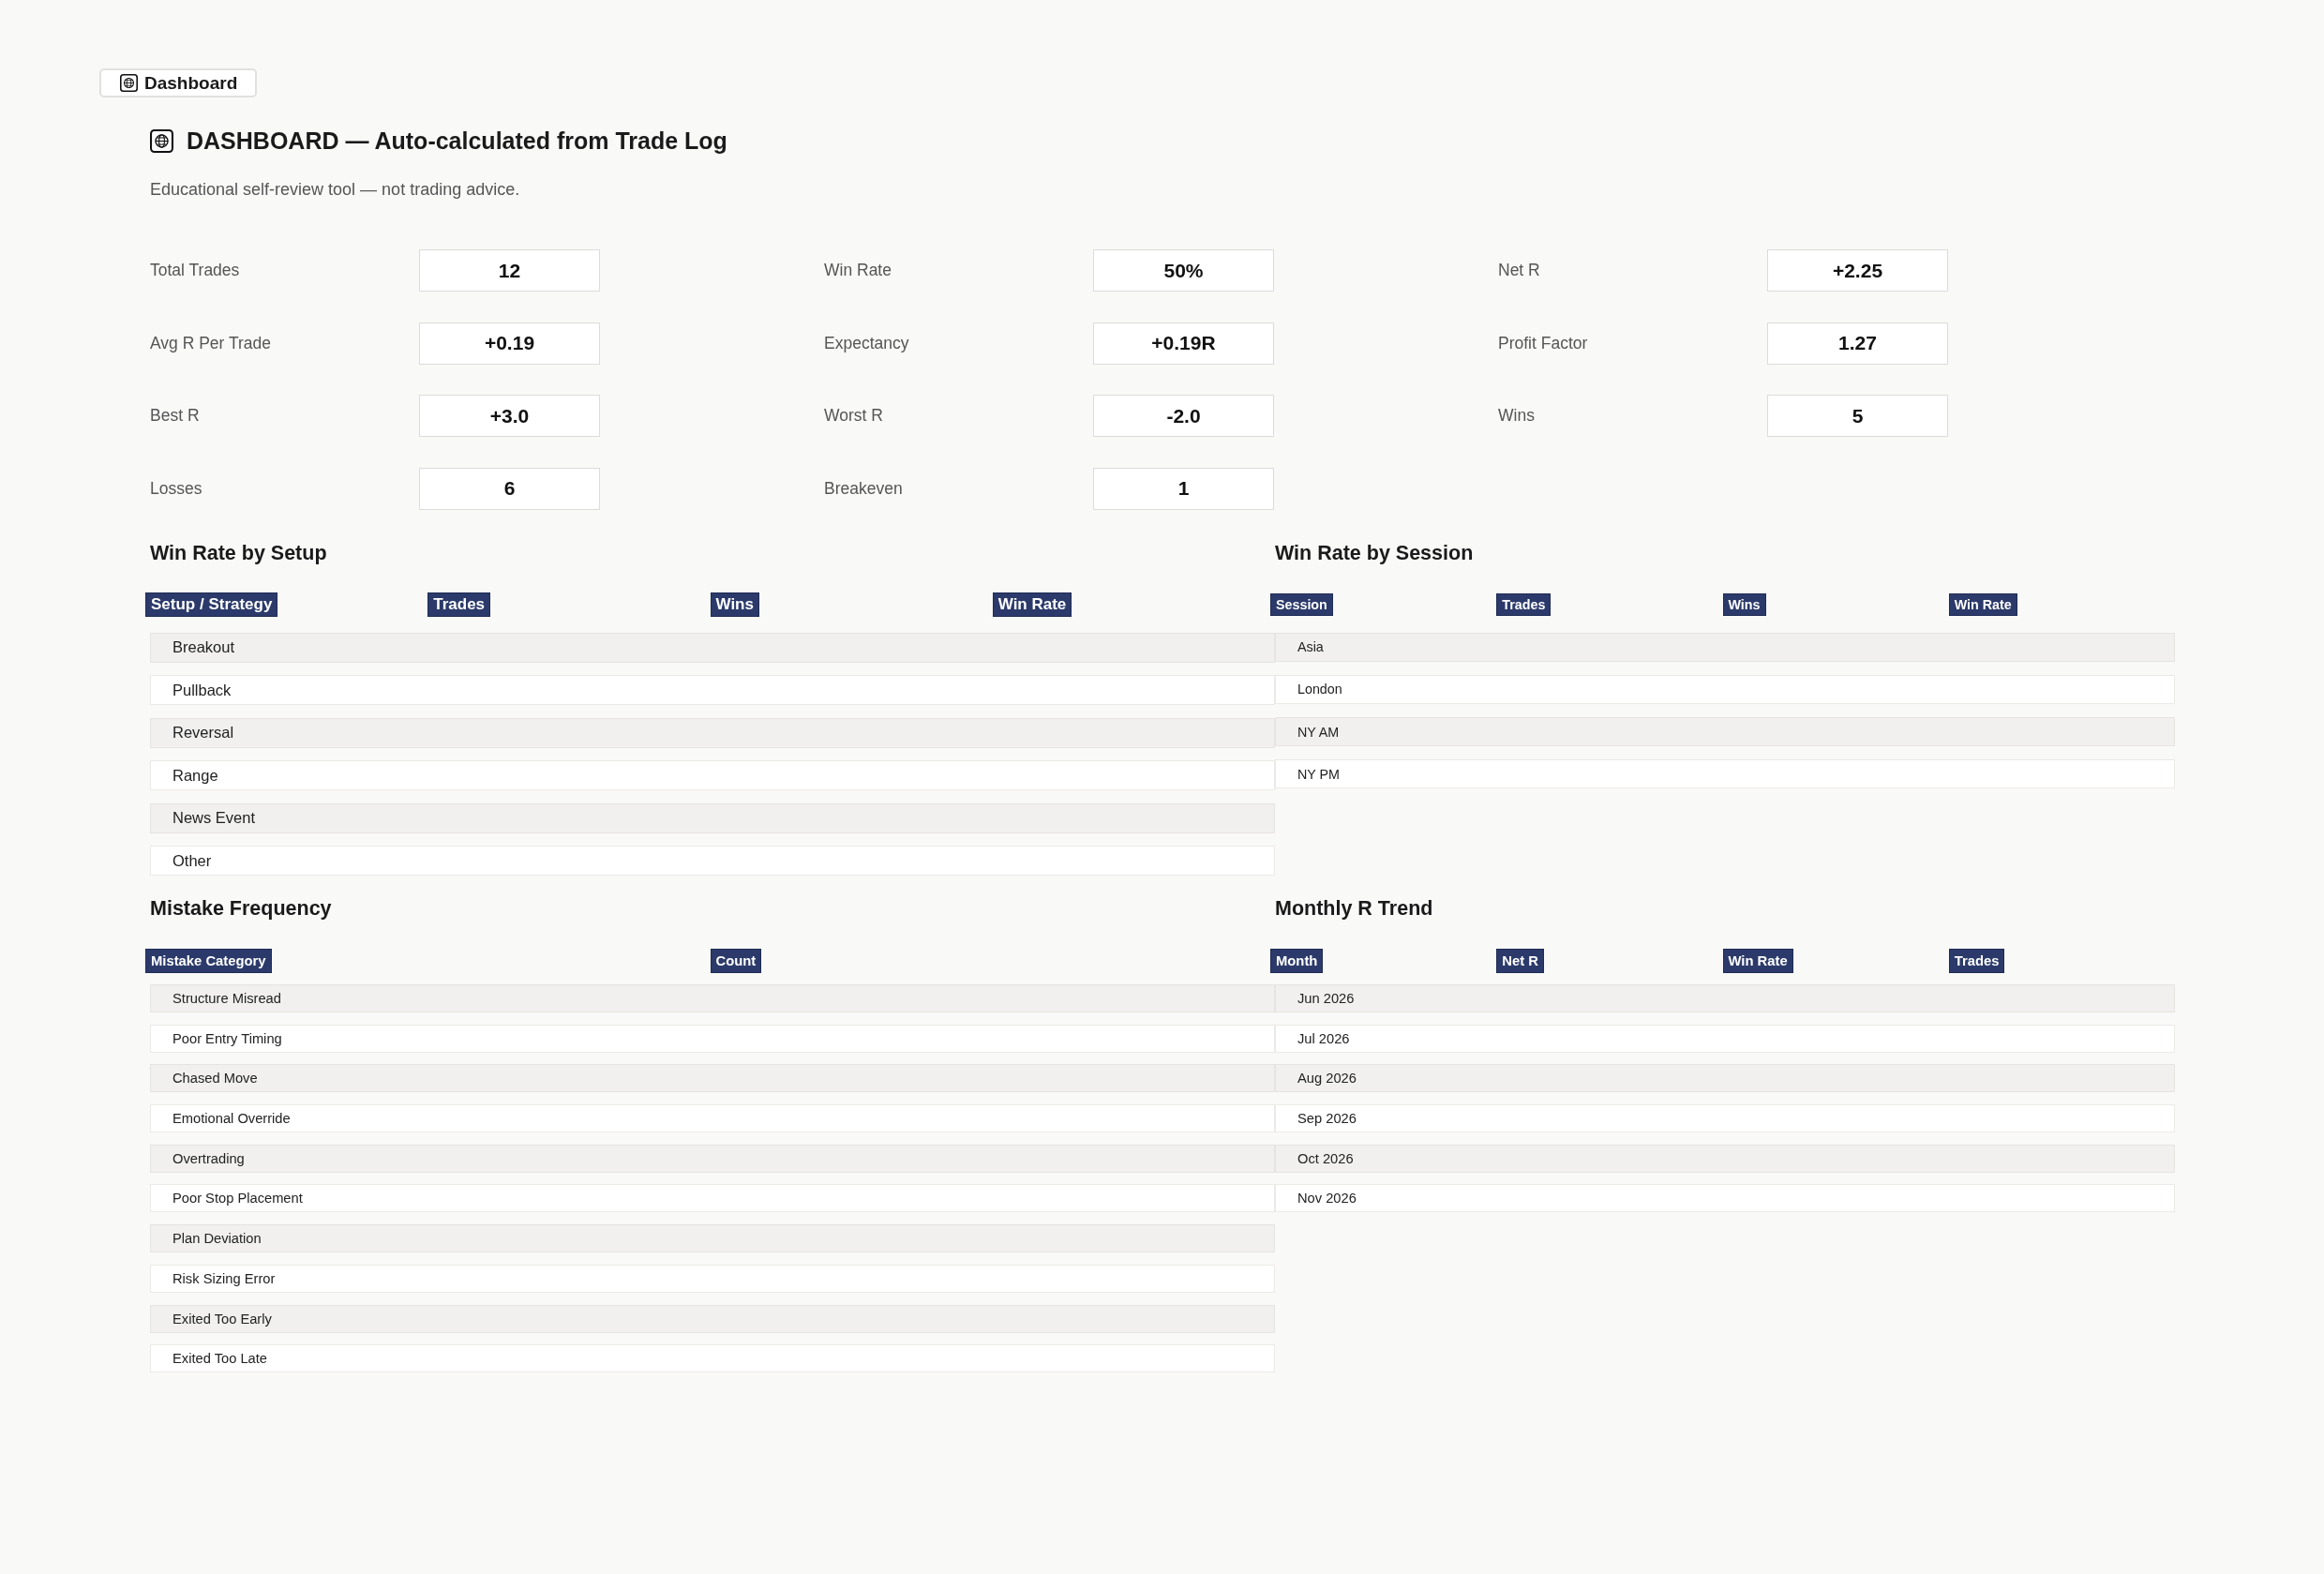 The image size is (2324, 1574). I want to click on stat-label: Losses, so click(176, 488).